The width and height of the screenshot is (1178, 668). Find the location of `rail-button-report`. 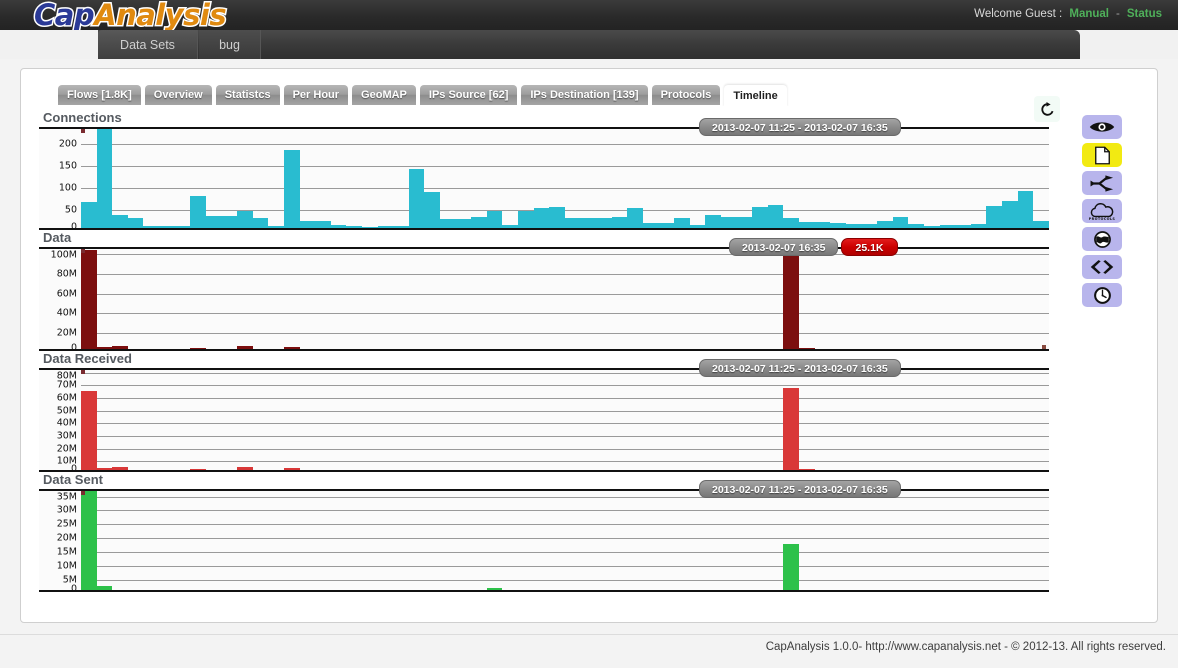

rail-button-report is located at coordinates (1102, 155).